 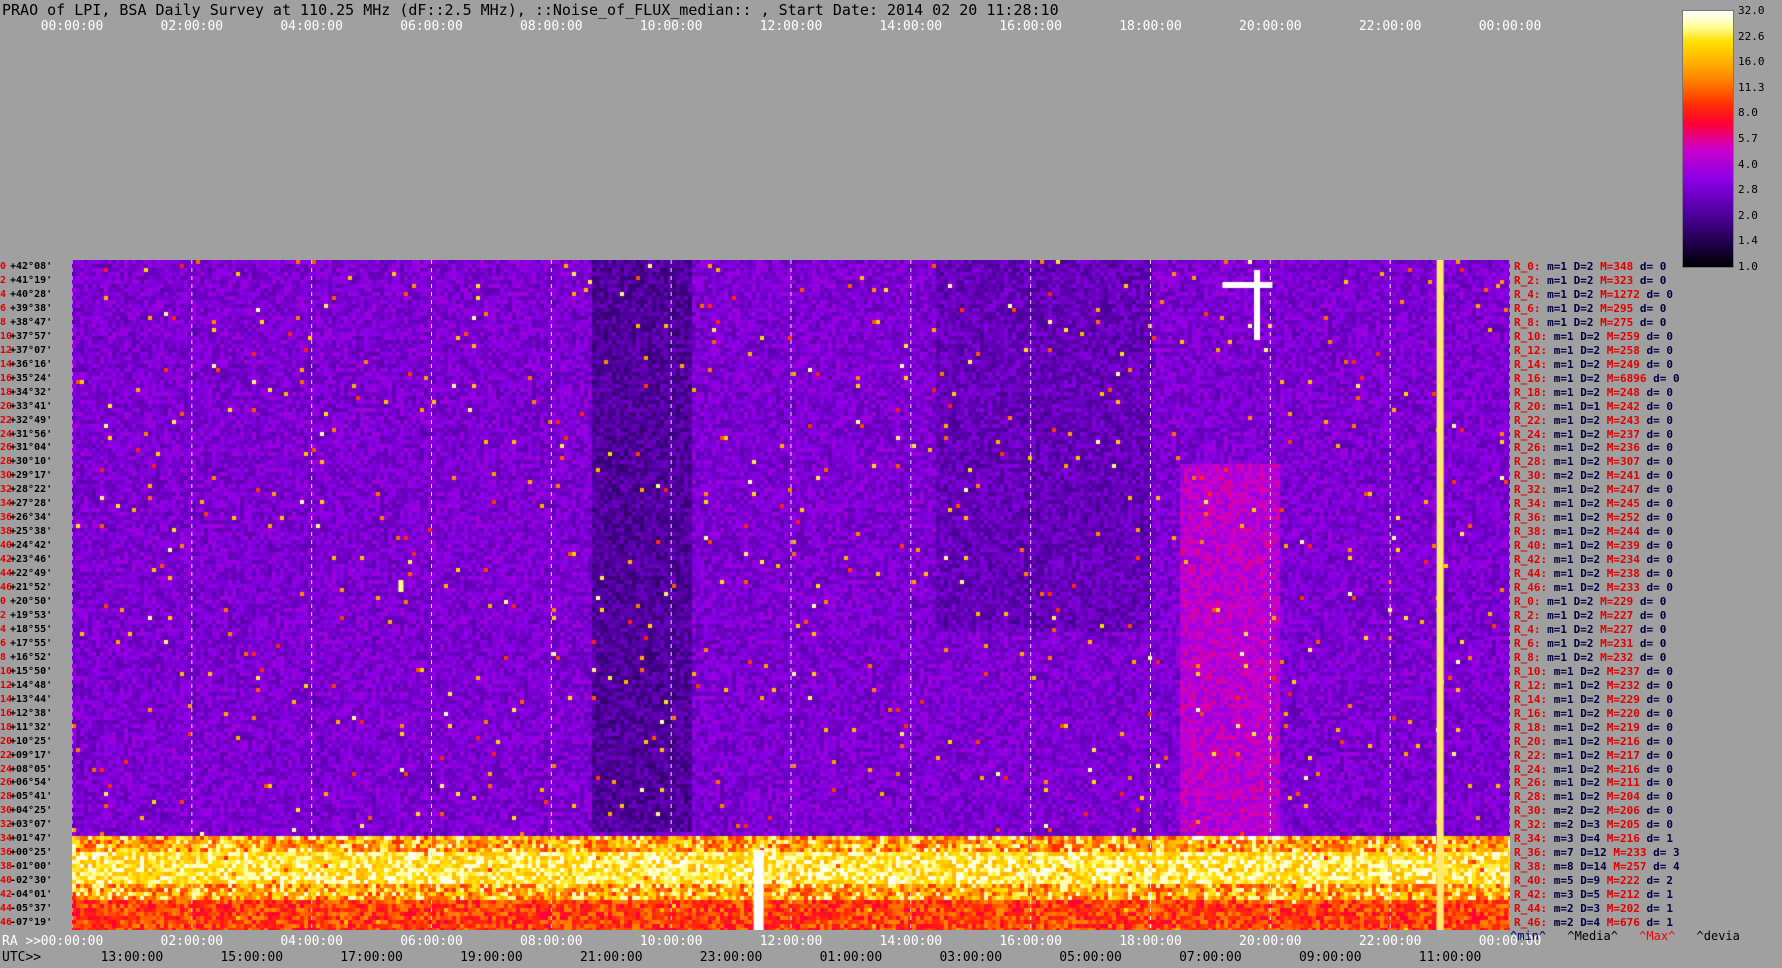 I want to click on beam-stat-row: R_34: m=3 D=4 M=216 d= 1, so click(x=1593, y=839).